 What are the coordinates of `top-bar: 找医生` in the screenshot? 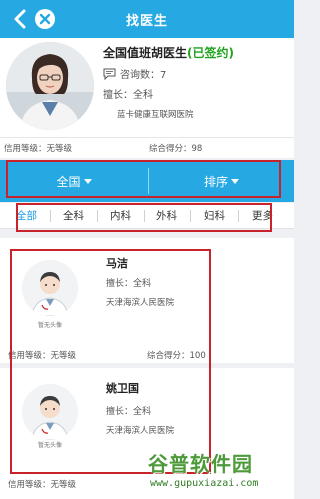 It's located at (147, 19).